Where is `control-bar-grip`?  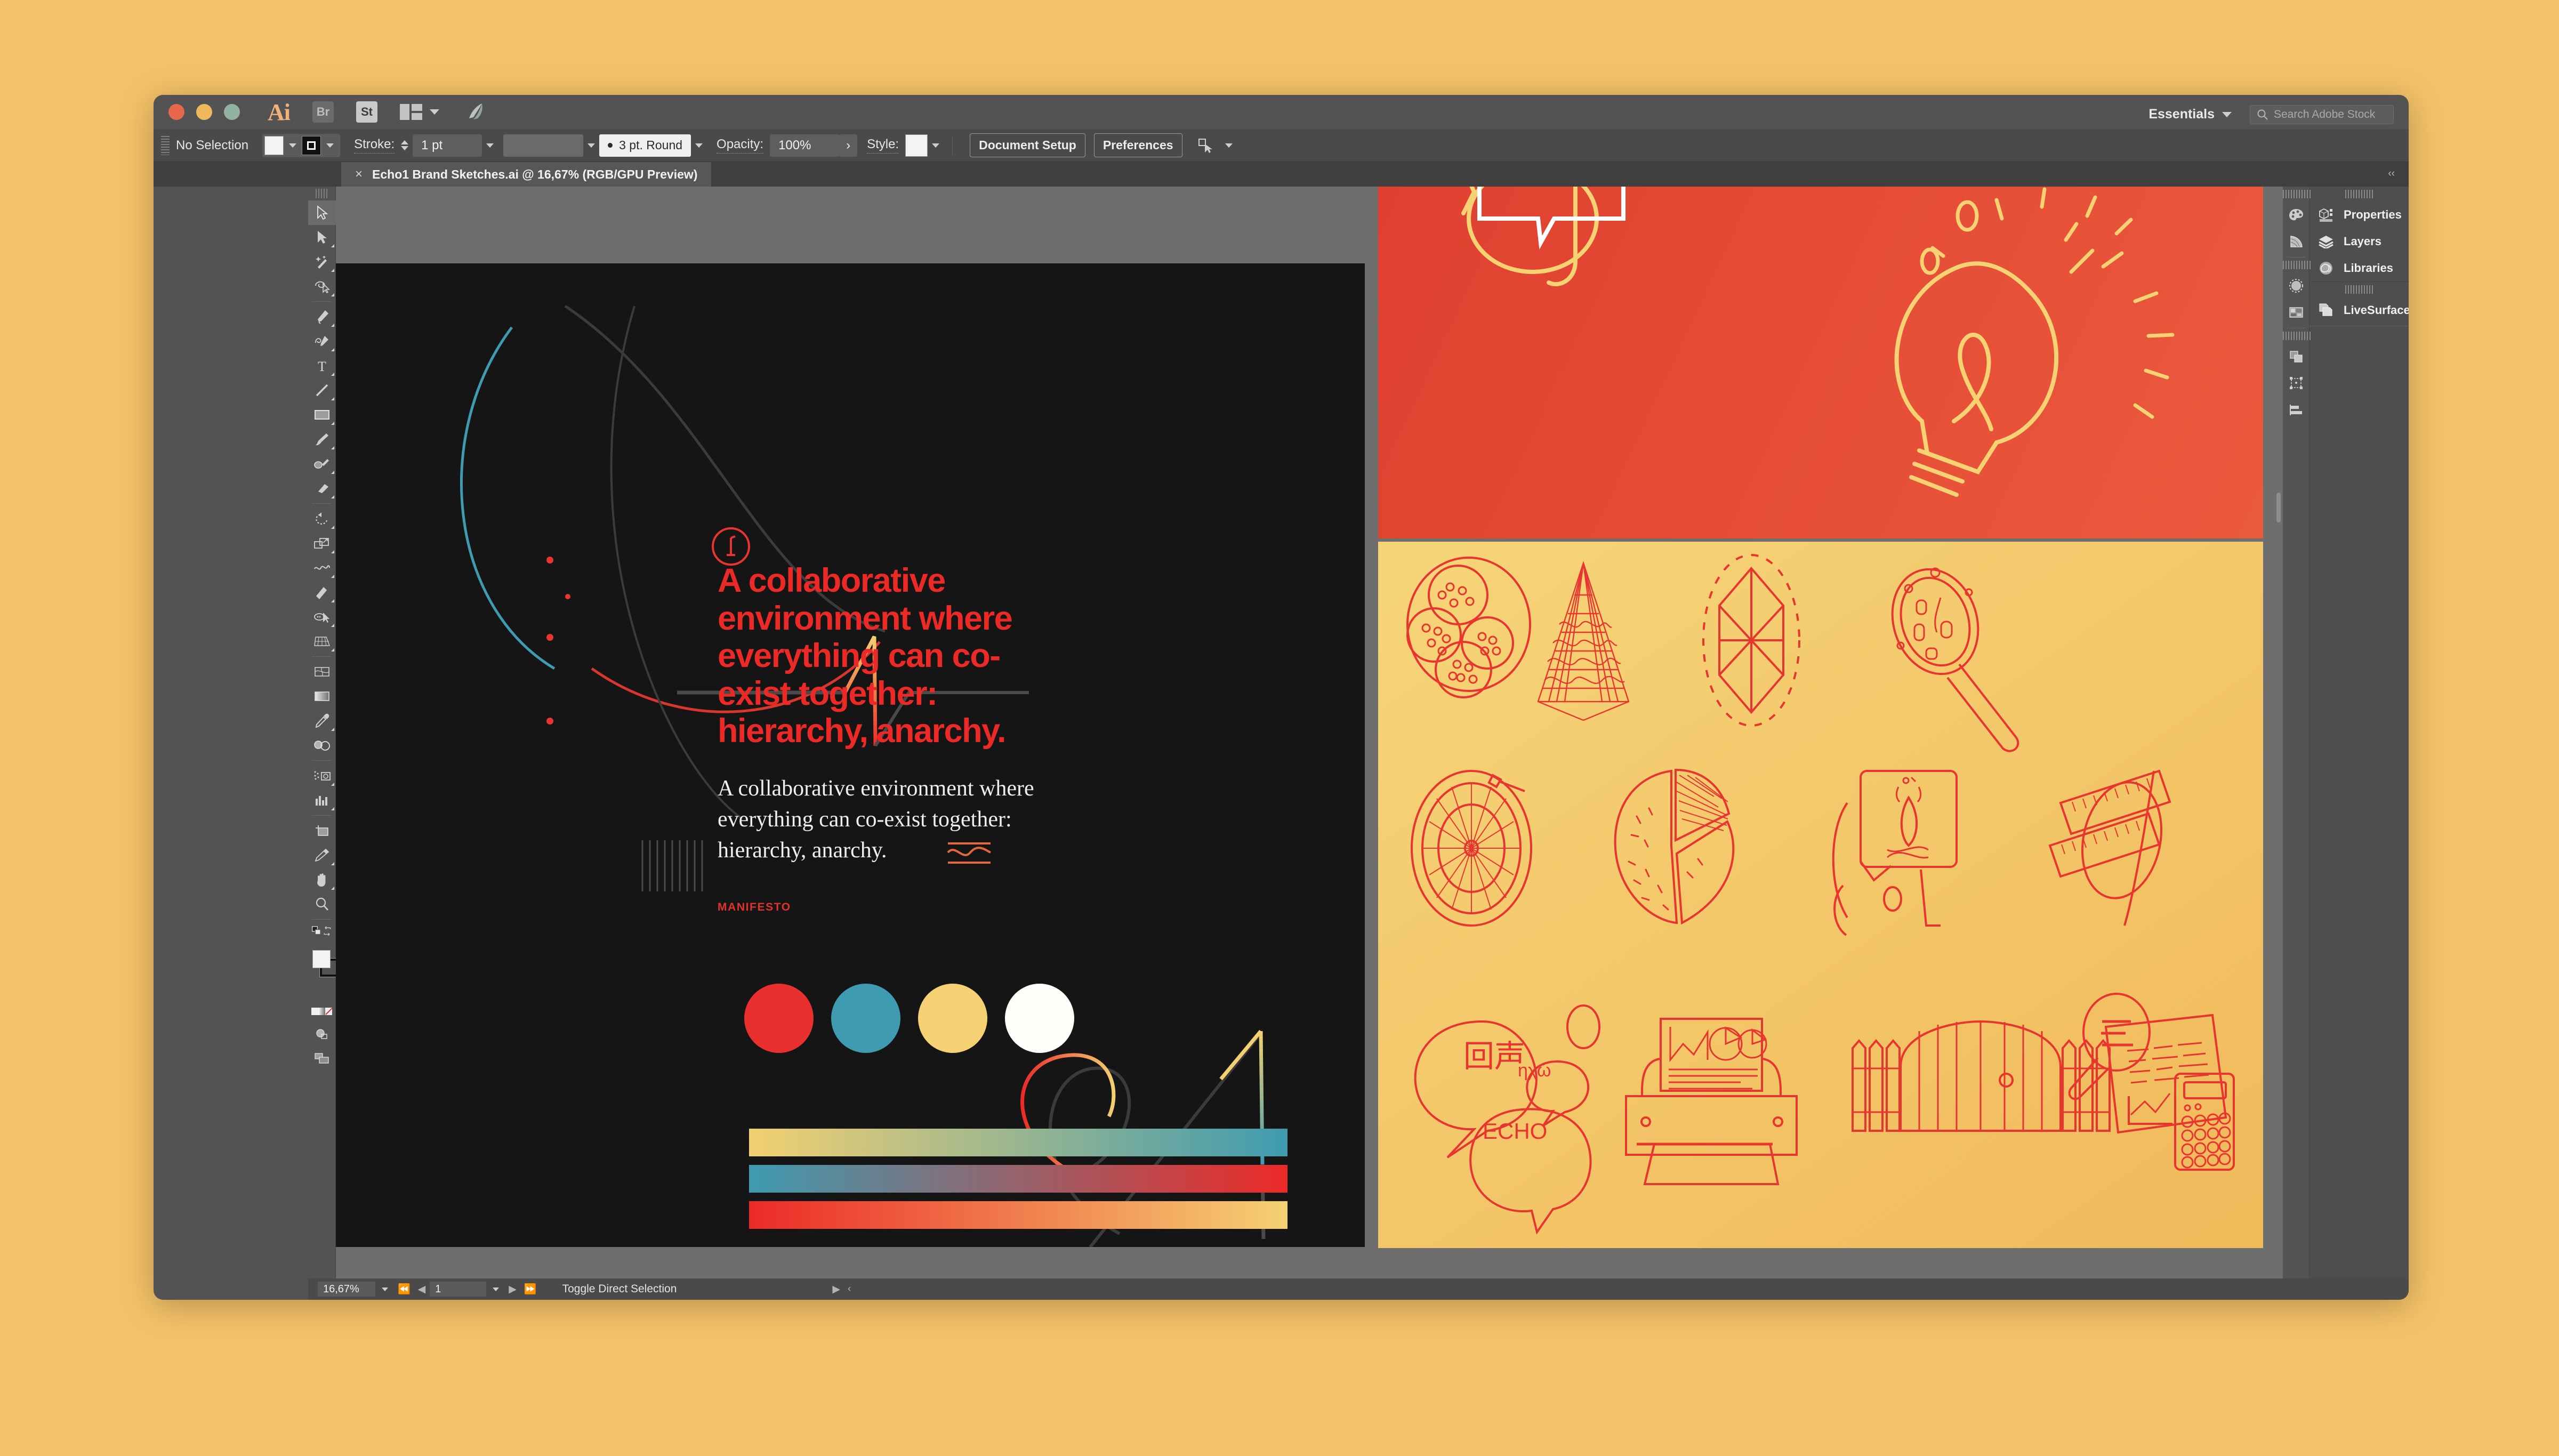 control-bar-grip is located at coordinates (165, 145).